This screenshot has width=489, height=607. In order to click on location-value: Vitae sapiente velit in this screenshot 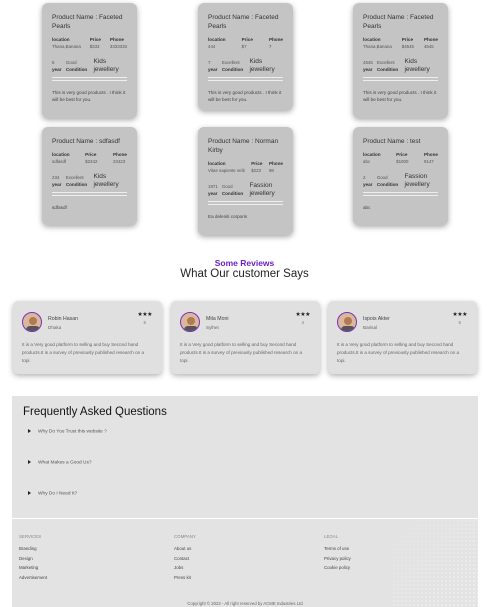, I will do `click(226, 170)`.